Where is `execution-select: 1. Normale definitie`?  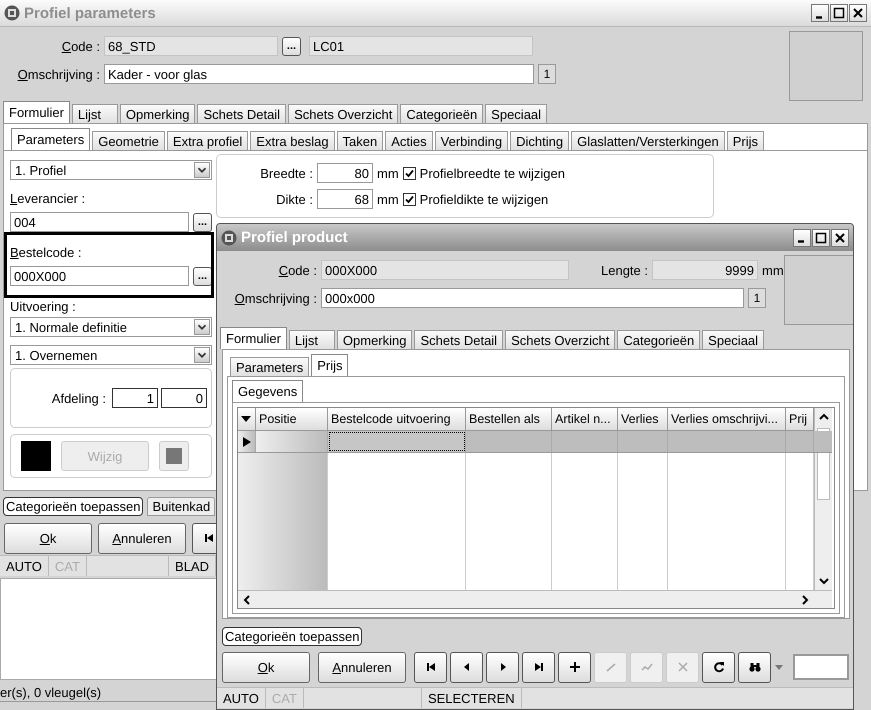
execution-select: 1. Normale definitie is located at coordinates (111, 327).